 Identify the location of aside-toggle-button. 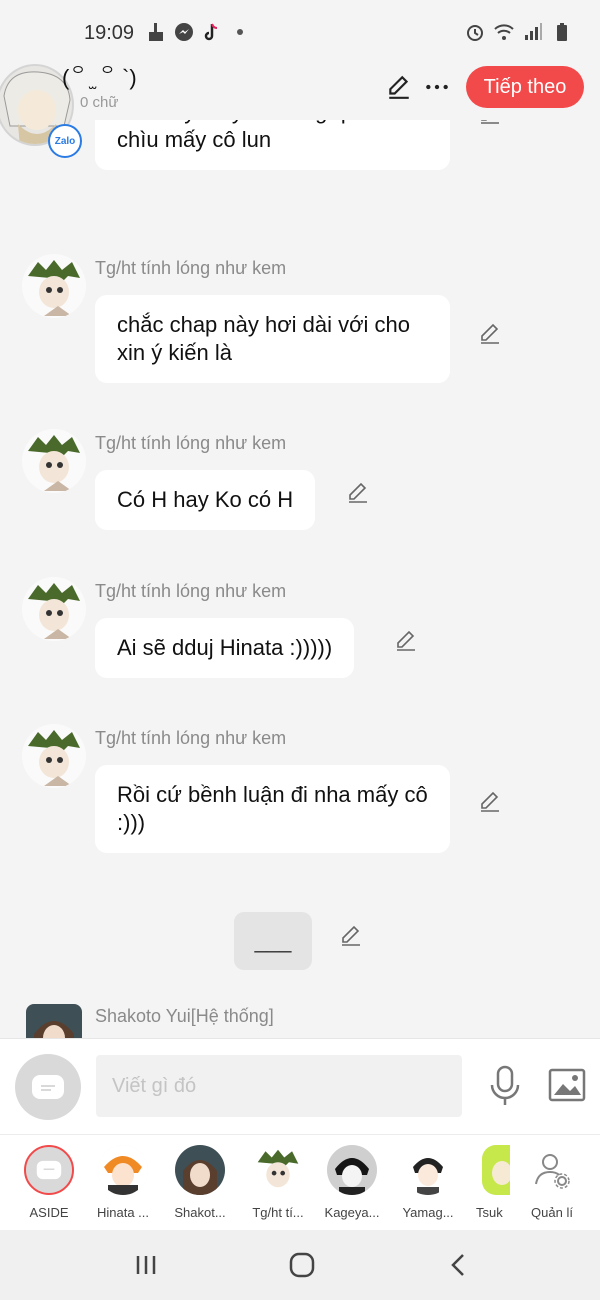
(48, 1087).